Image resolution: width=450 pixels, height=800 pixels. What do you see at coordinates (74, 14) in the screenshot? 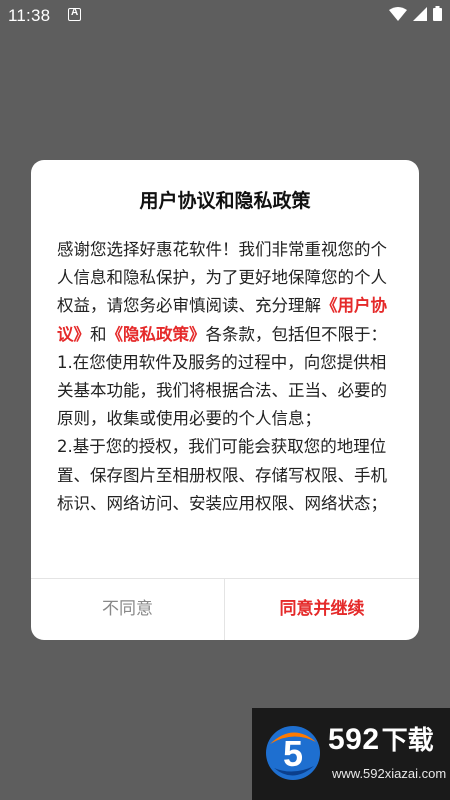
I see `a-notification-icon` at bounding box center [74, 14].